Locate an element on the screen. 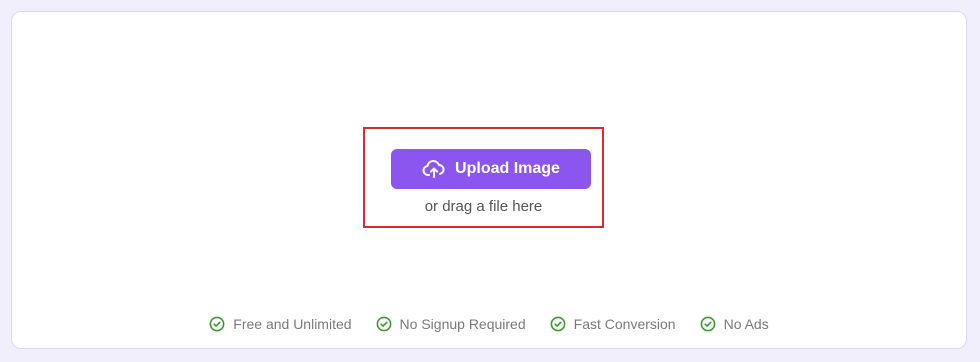  feature-label: No Ads is located at coordinates (746, 324).